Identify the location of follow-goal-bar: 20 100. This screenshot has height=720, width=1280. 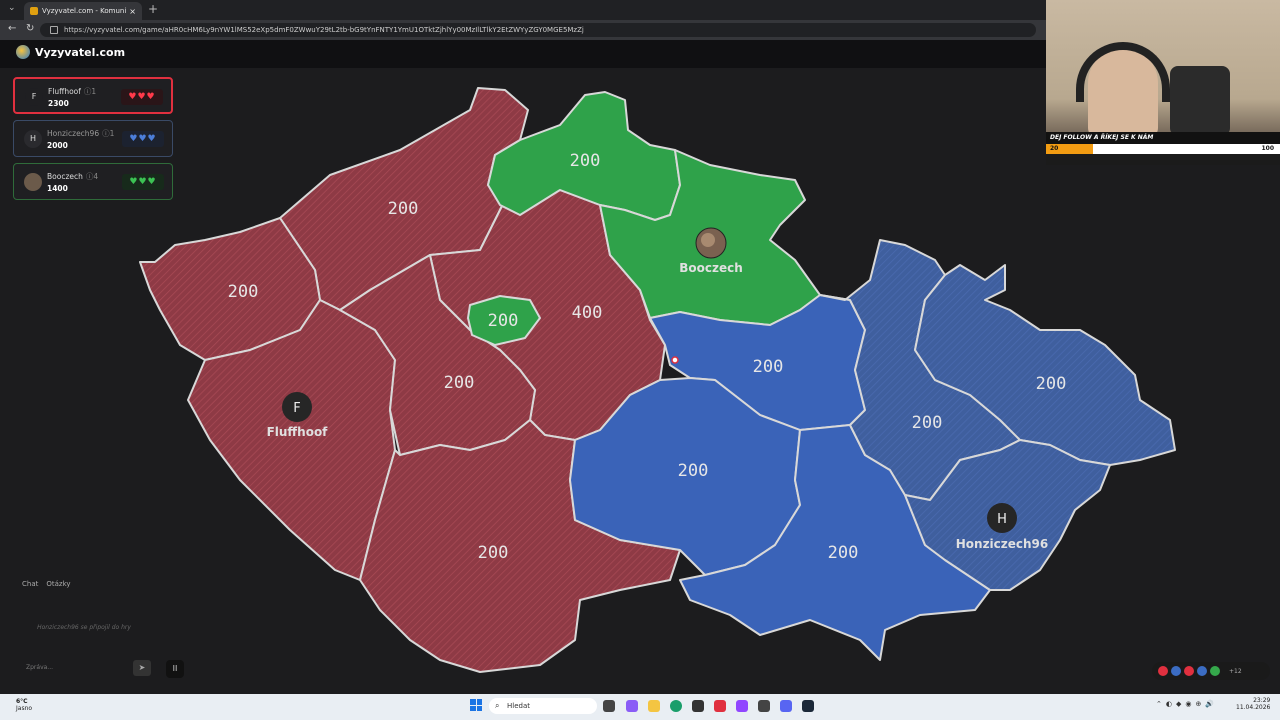
(1163, 149).